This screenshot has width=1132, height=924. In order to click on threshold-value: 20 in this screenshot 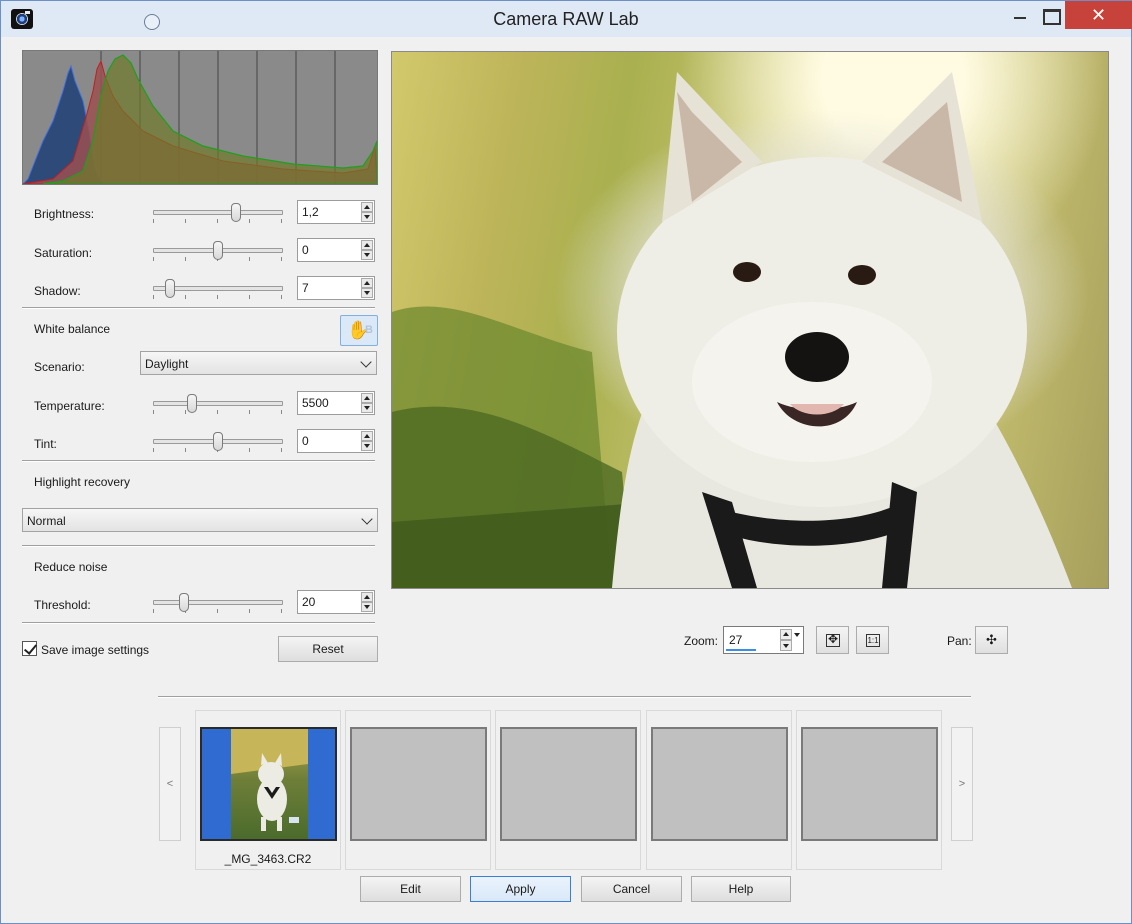, I will do `click(309, 602)`.